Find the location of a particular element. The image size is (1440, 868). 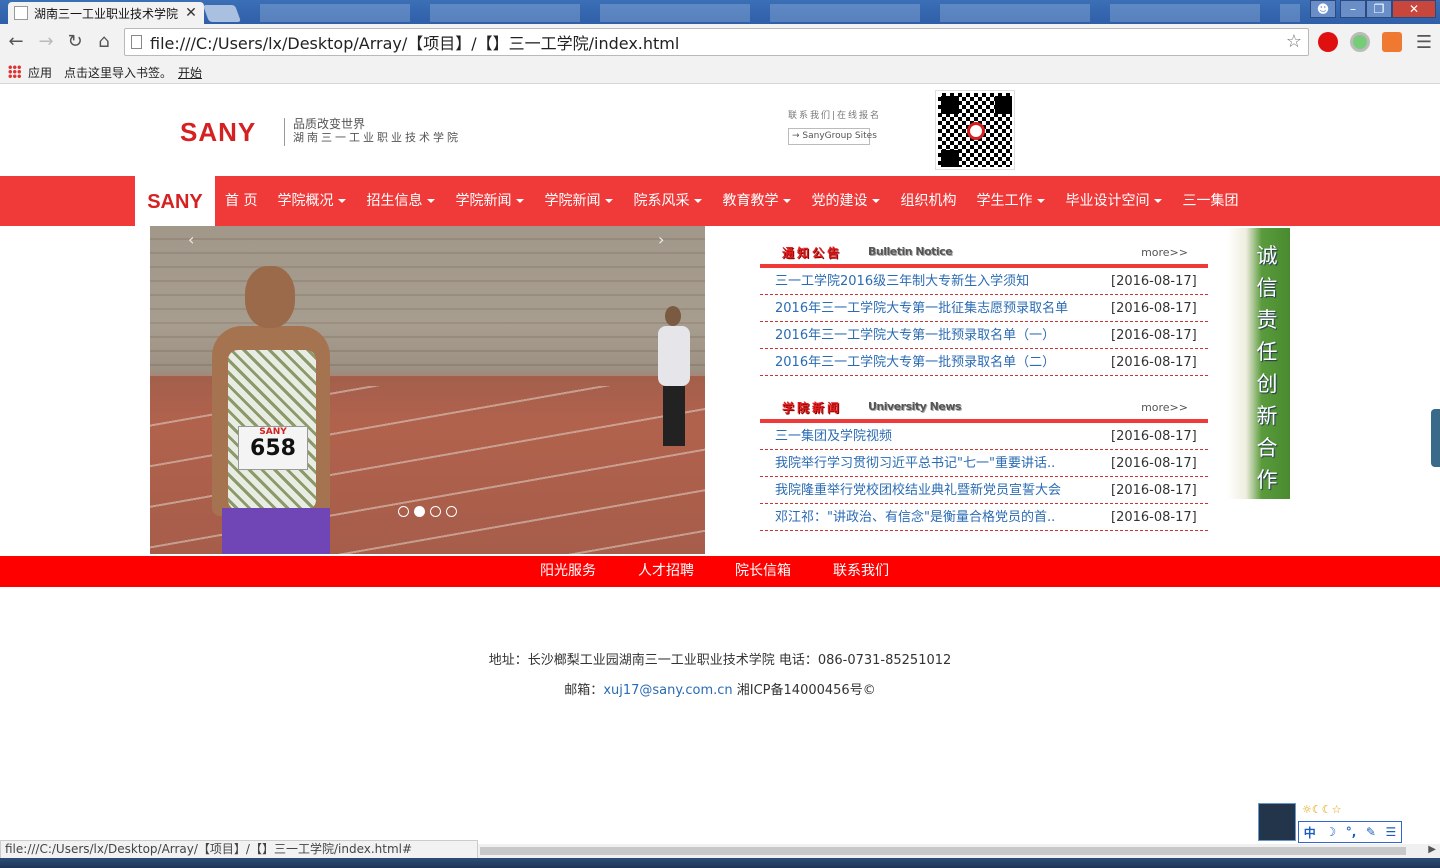

ime-button-0: 中 is located at coordinates (1310, 832).